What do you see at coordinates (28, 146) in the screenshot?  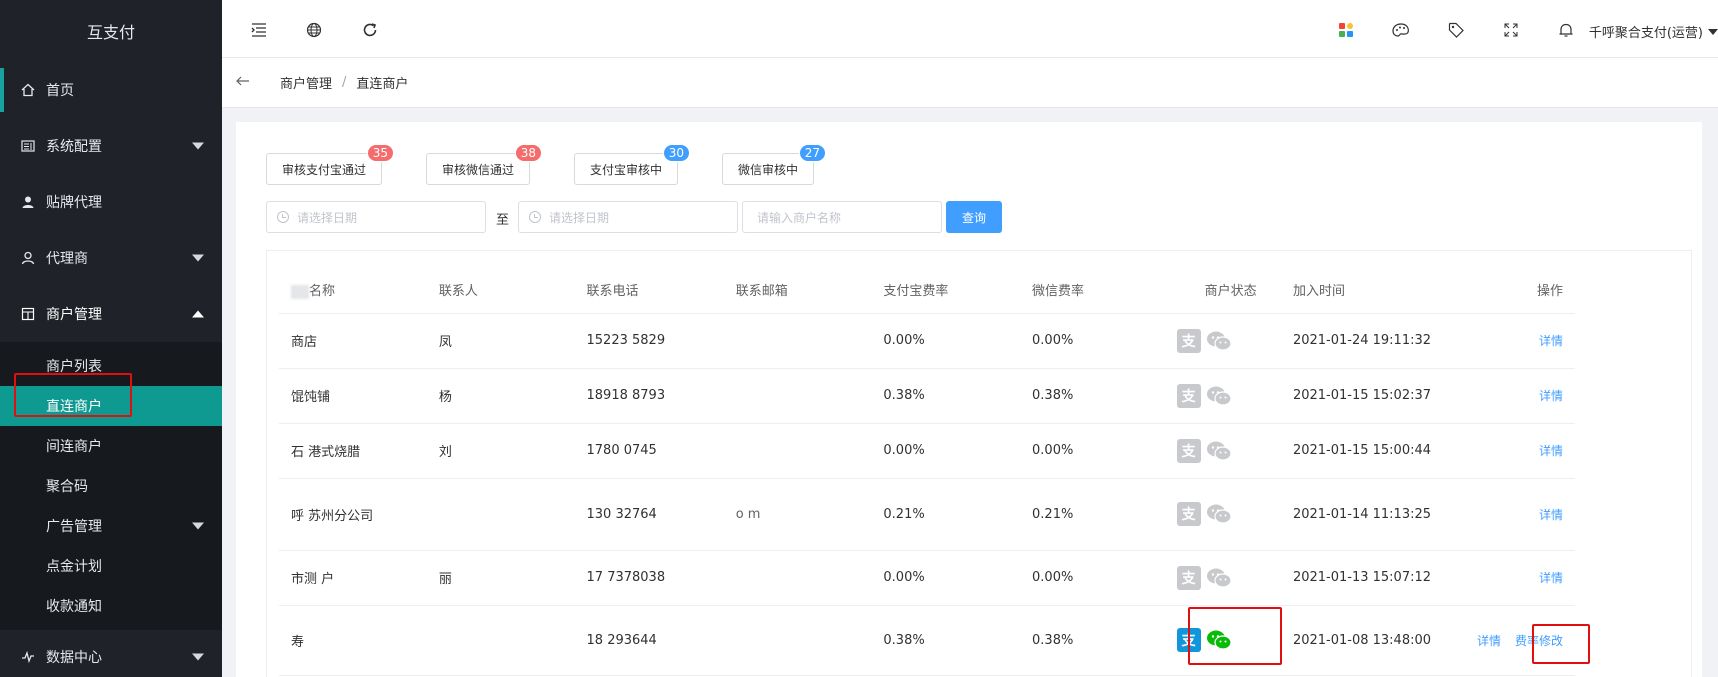 I see `config-icon` at bounding box center [28, 146].